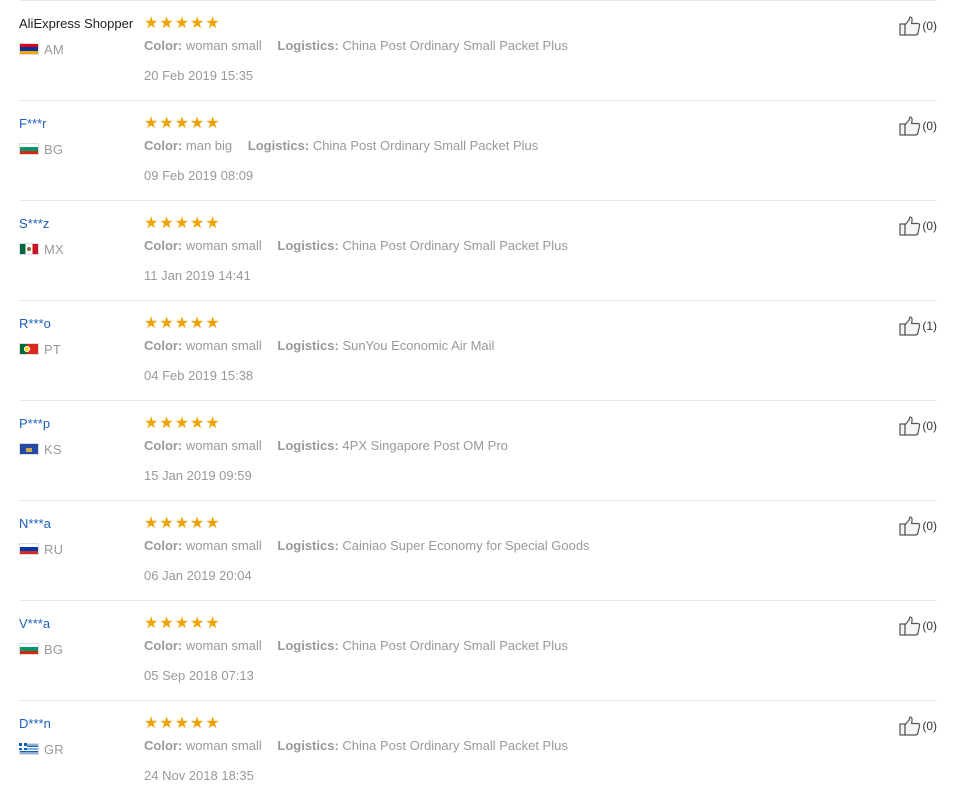 This screenshot has height=800, width=957. What do you see at coordinates (425, 445) in the screenshot?
I see `logistics-value: 4PX Singapore Post OM Pro` at bounding box center [425, 445].